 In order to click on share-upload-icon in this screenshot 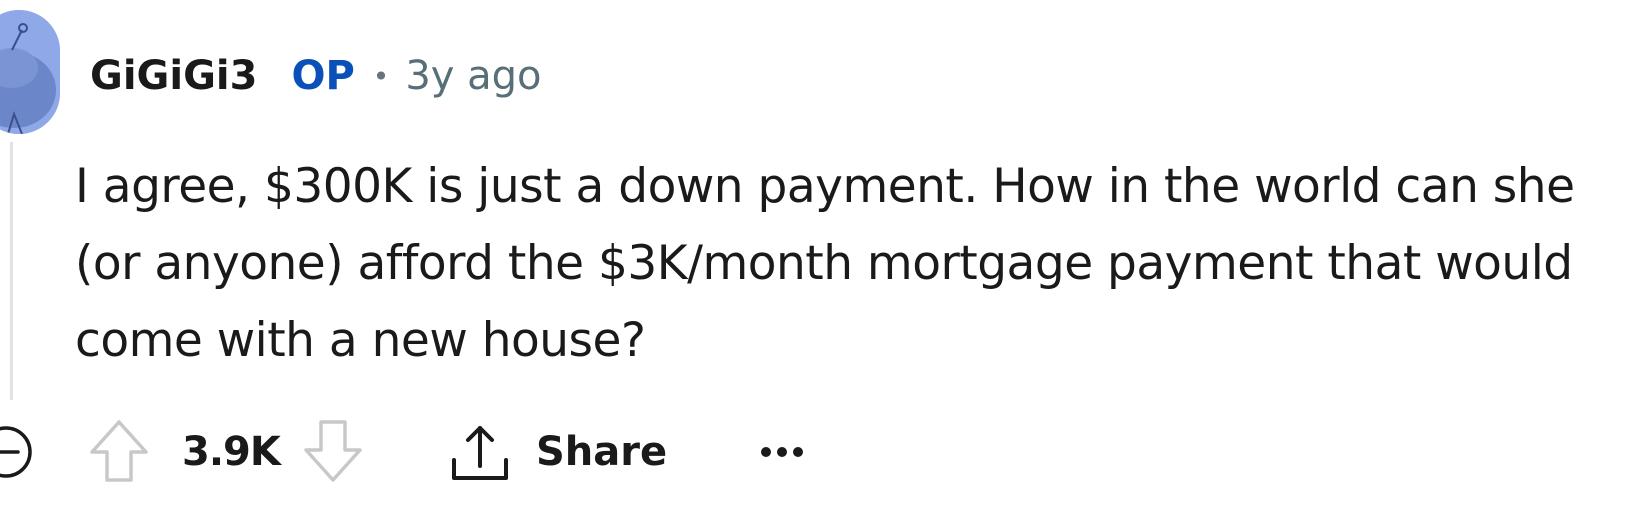, I will do `click(480, 453)`.